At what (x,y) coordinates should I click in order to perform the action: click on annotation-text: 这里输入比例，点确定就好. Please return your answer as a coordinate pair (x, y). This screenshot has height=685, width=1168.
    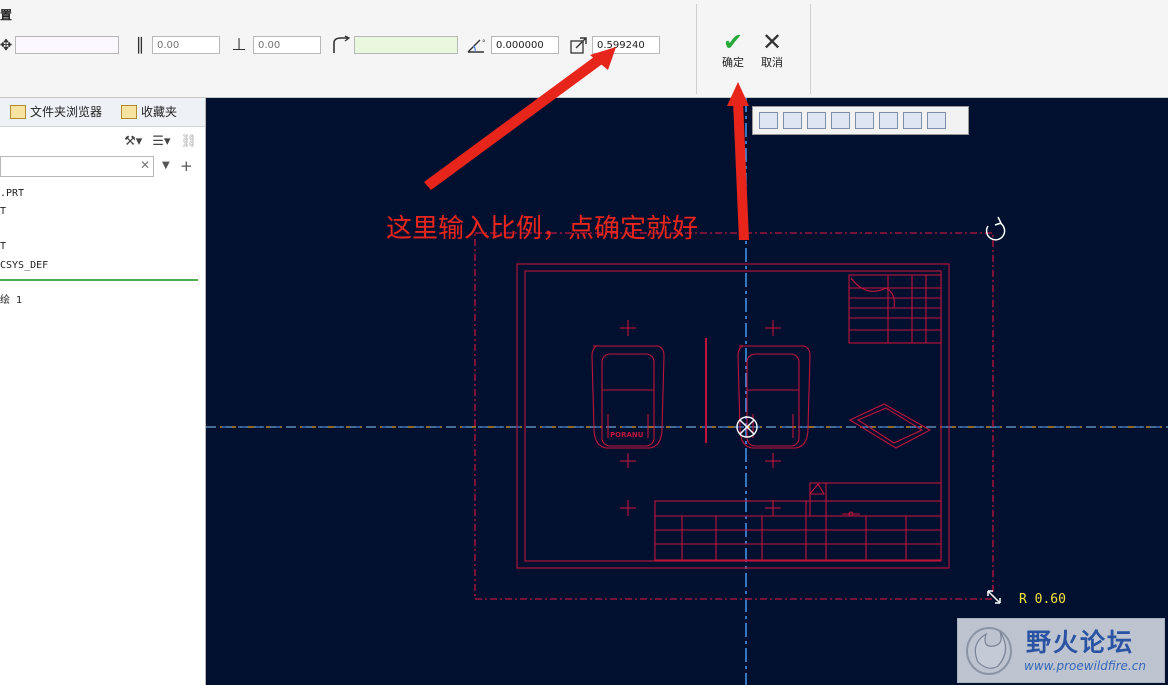
    Looking at the image, I should click on (542, 229).